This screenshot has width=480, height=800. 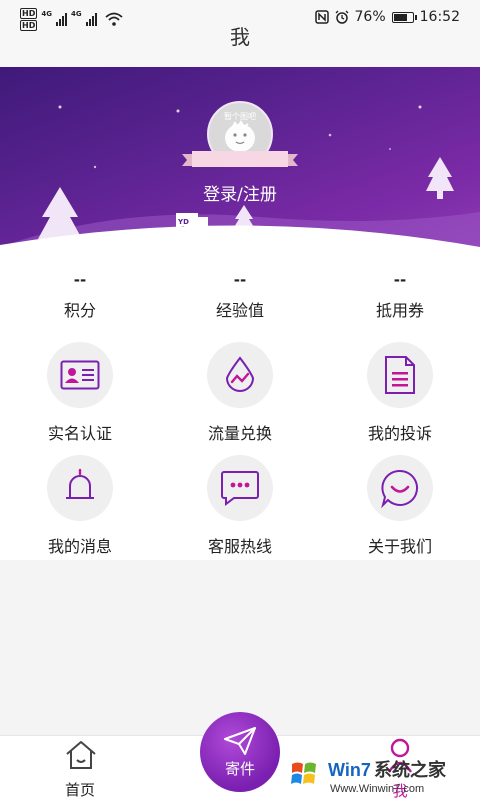 I want to click on watermark-url: Www.Winwin7.com, so click(x=377, y=789).